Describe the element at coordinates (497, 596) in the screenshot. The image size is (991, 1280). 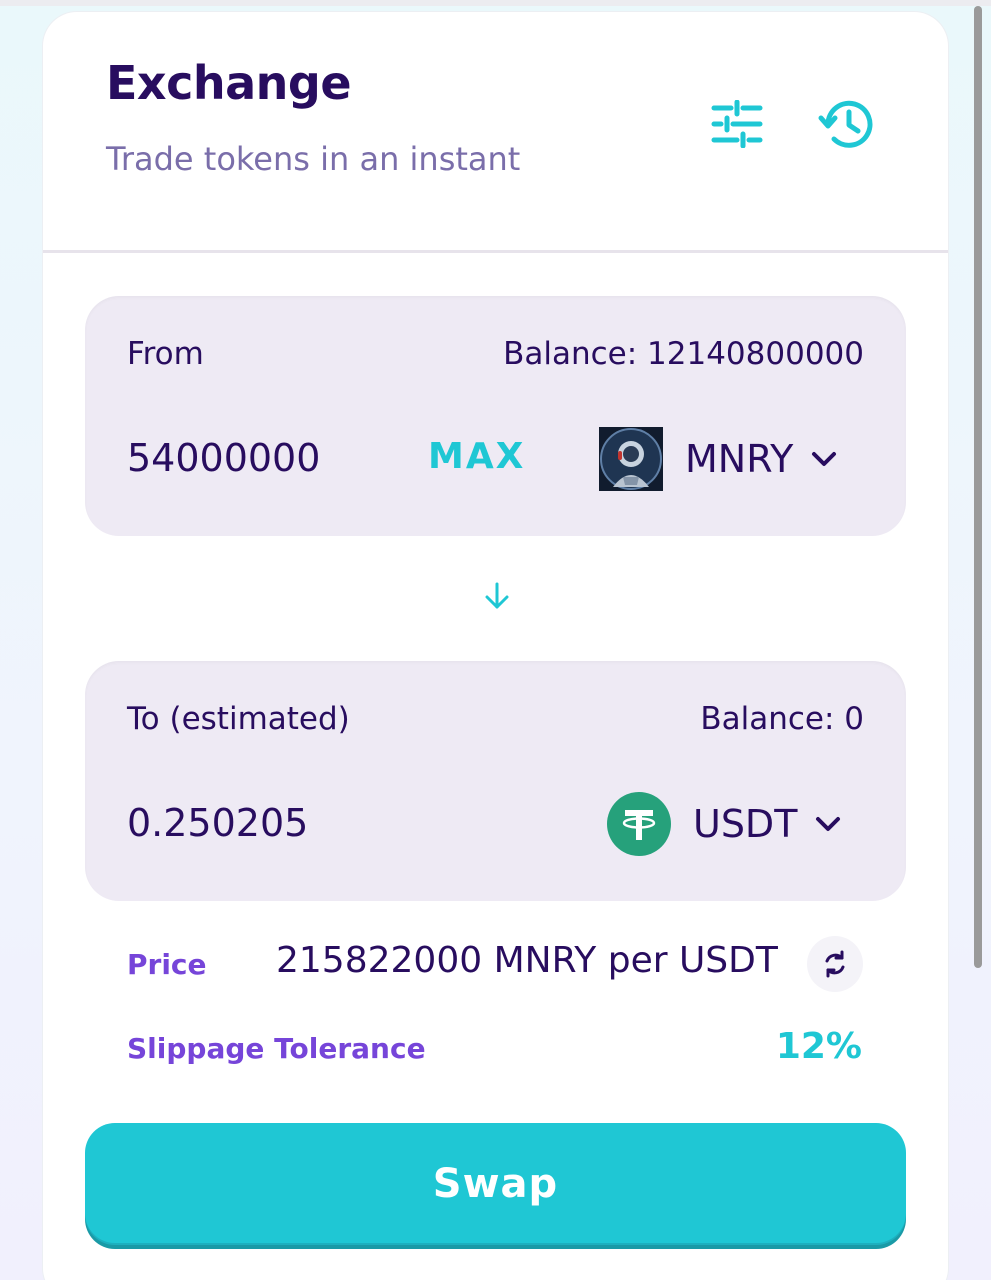
I see `switch-direction-arrow-icon` at that location.